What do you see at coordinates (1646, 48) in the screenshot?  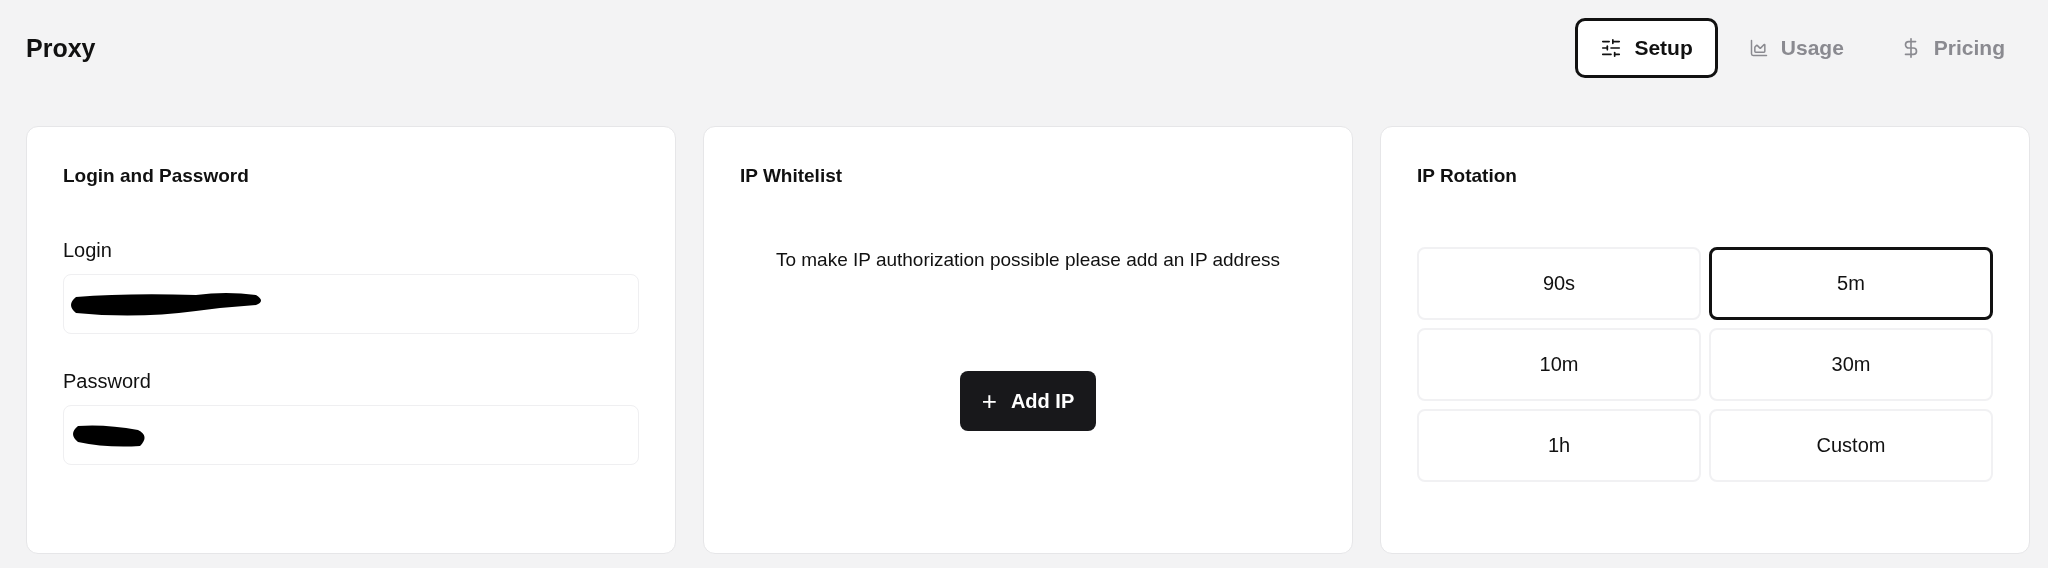 I see `tab: Setup` at bounding box center [1646, 48].